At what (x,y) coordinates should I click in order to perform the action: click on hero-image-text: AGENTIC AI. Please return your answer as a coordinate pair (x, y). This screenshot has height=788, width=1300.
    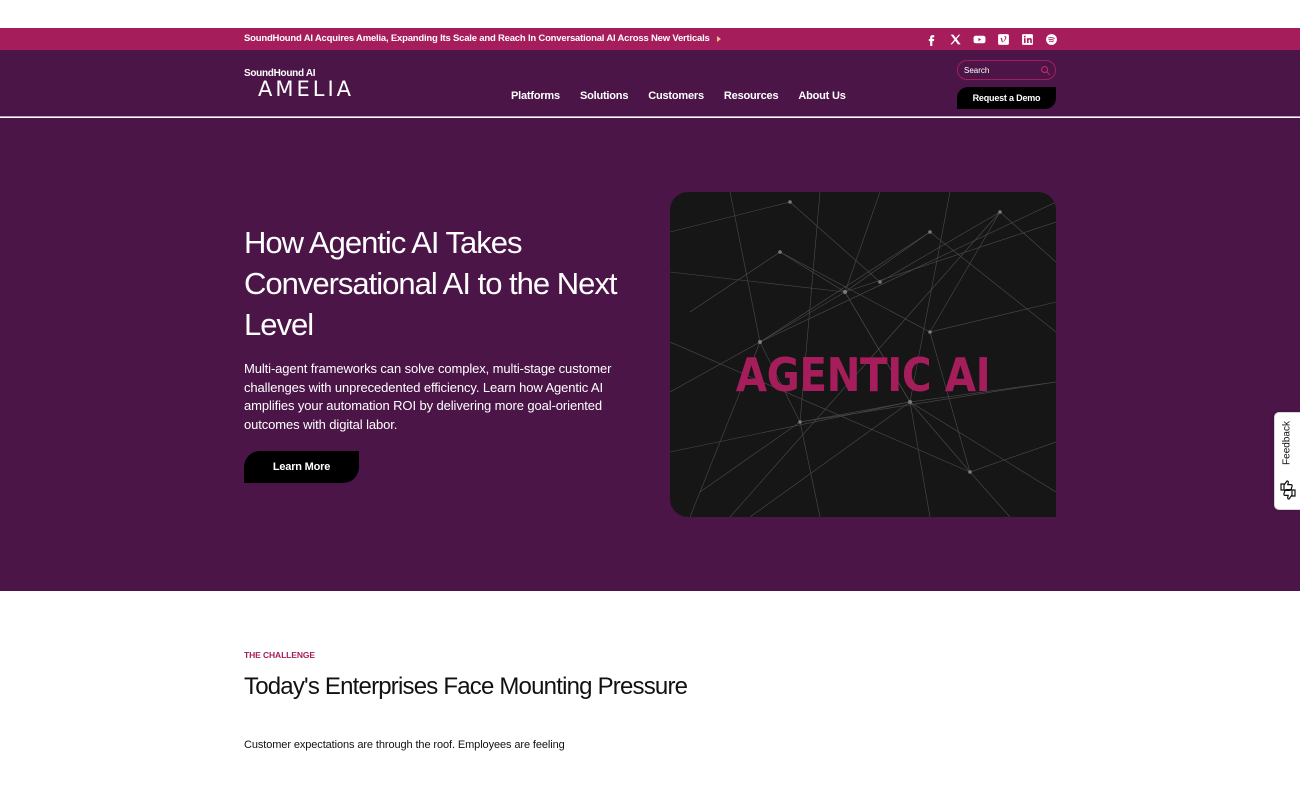
    Looking at the image, I should click on (863, 375).